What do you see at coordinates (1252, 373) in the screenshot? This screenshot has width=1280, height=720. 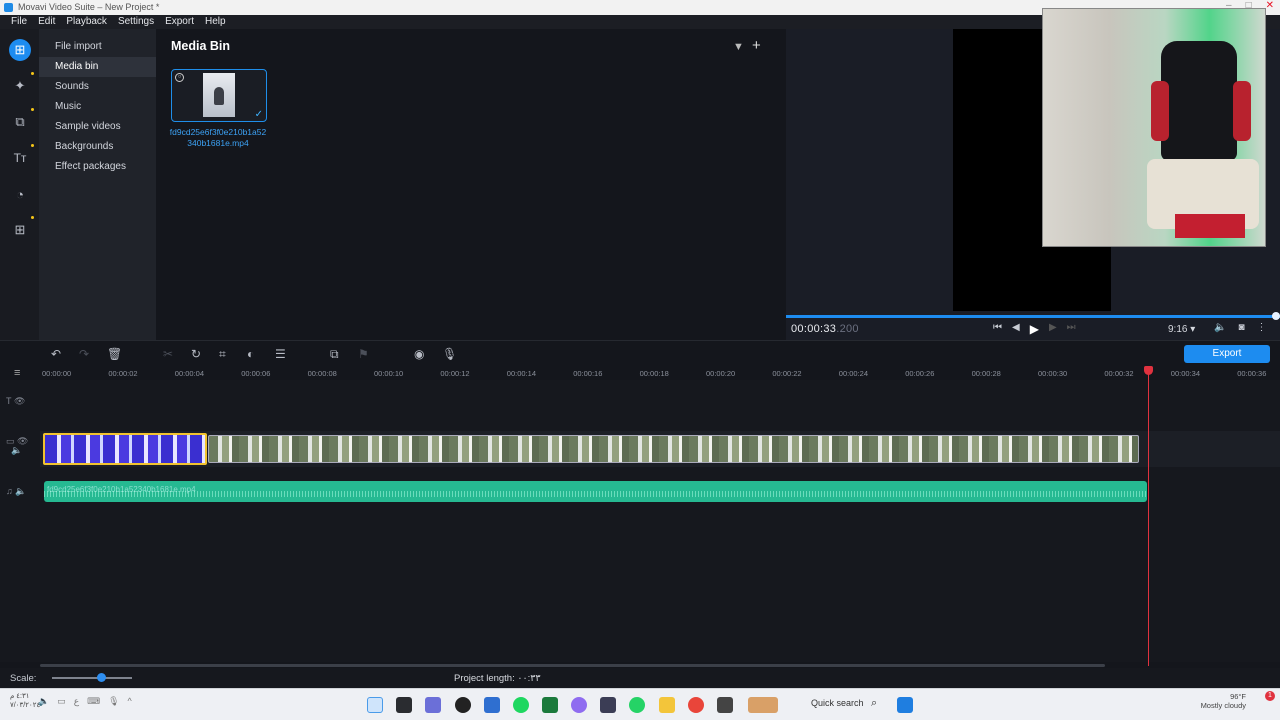 I see `ruler-tick-label: 00:00:36` at bounding box center [1252, 373].